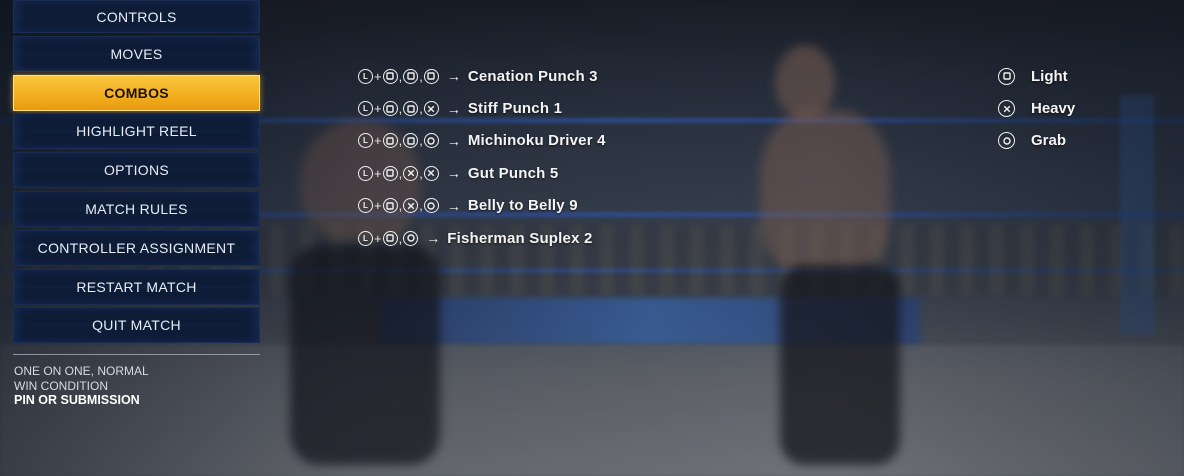 Image resolution: width=1184 pixels, height=476 pixels. What do you see at coordinates (532, 76) in the screenshot?
I see `combo-name: Cenation Punch 3` at bounding box center [532, 76].